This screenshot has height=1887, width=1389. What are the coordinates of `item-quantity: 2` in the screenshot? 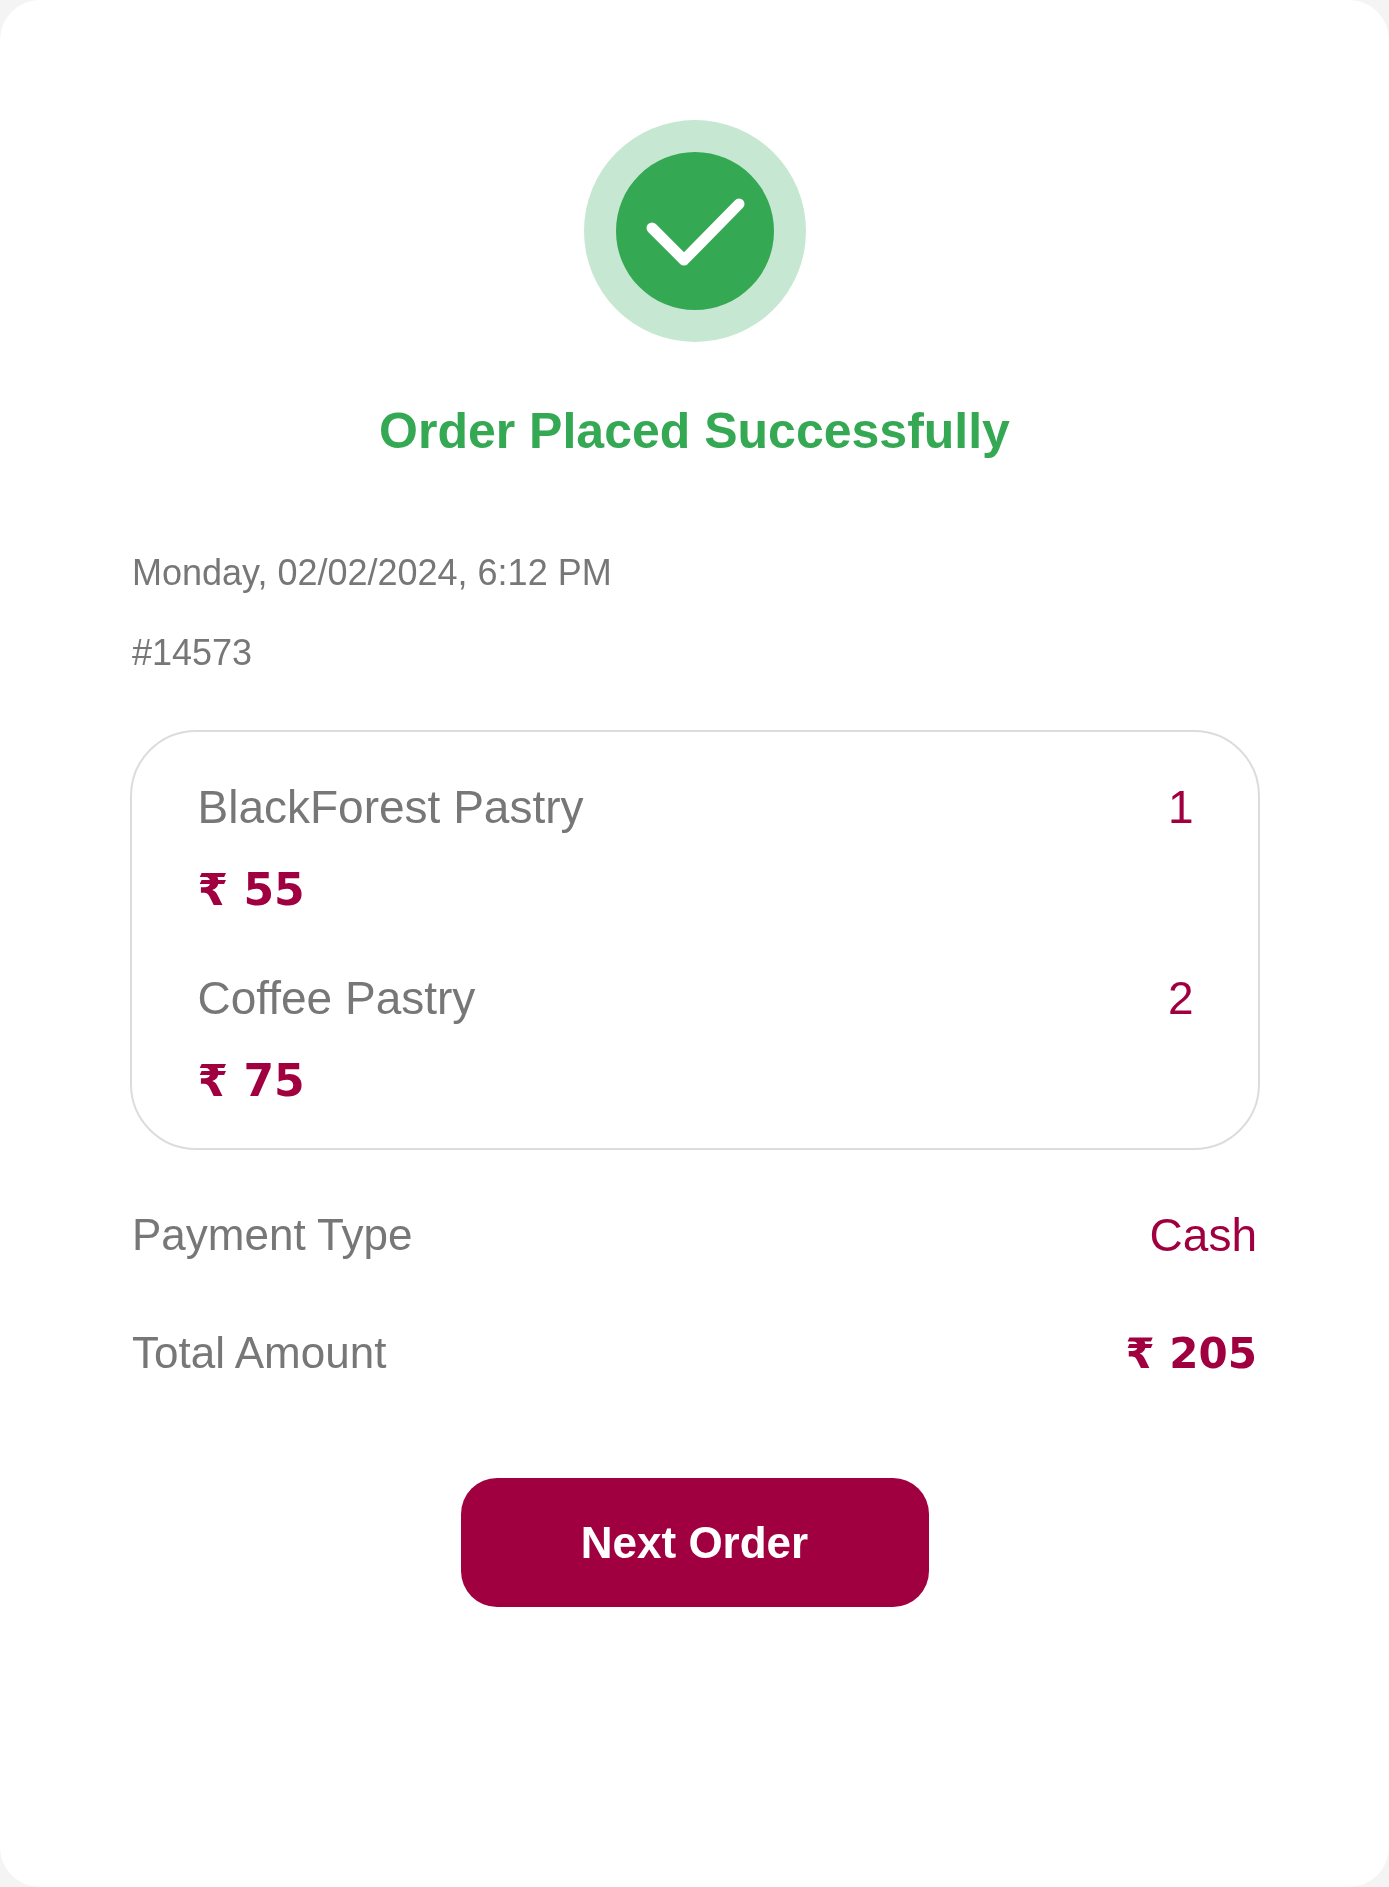 It's located at (1180, 998).